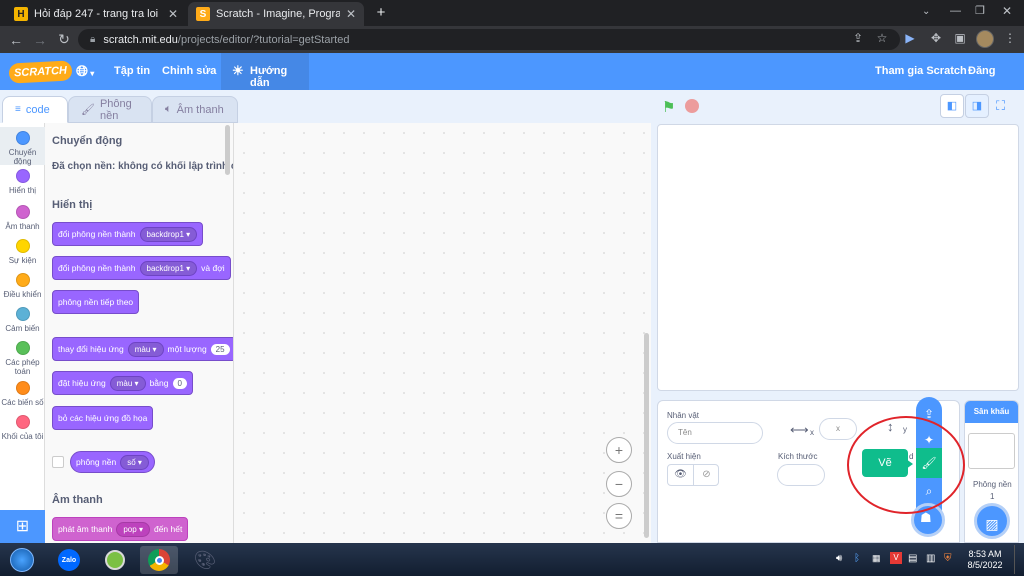  I want to click on tab-sounds: 🔈︎ Âm thanh, so click(195, 109).